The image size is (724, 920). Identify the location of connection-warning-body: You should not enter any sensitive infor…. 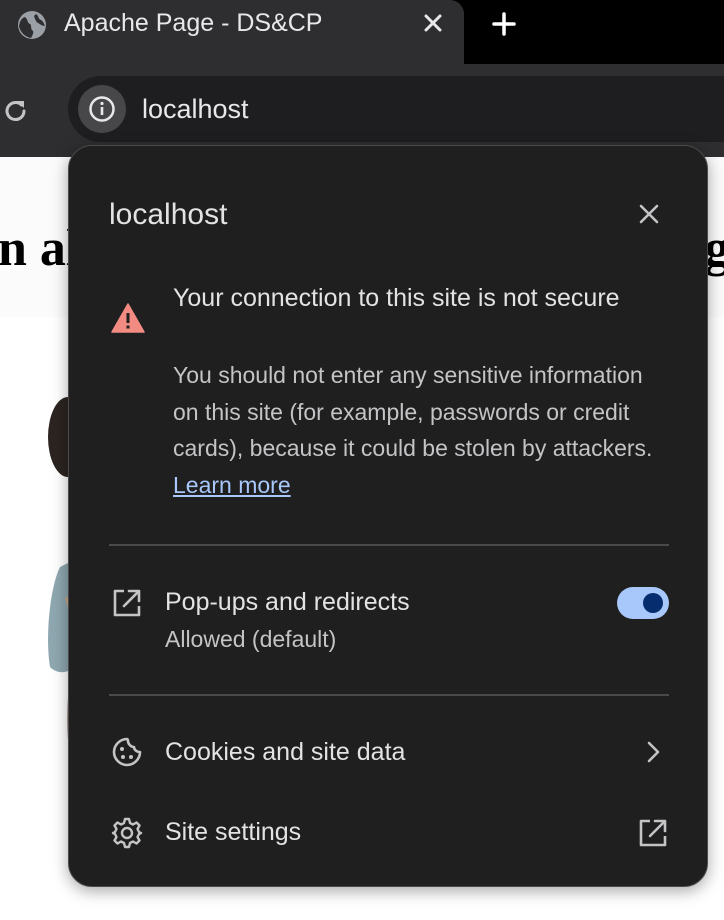
(413, 430).